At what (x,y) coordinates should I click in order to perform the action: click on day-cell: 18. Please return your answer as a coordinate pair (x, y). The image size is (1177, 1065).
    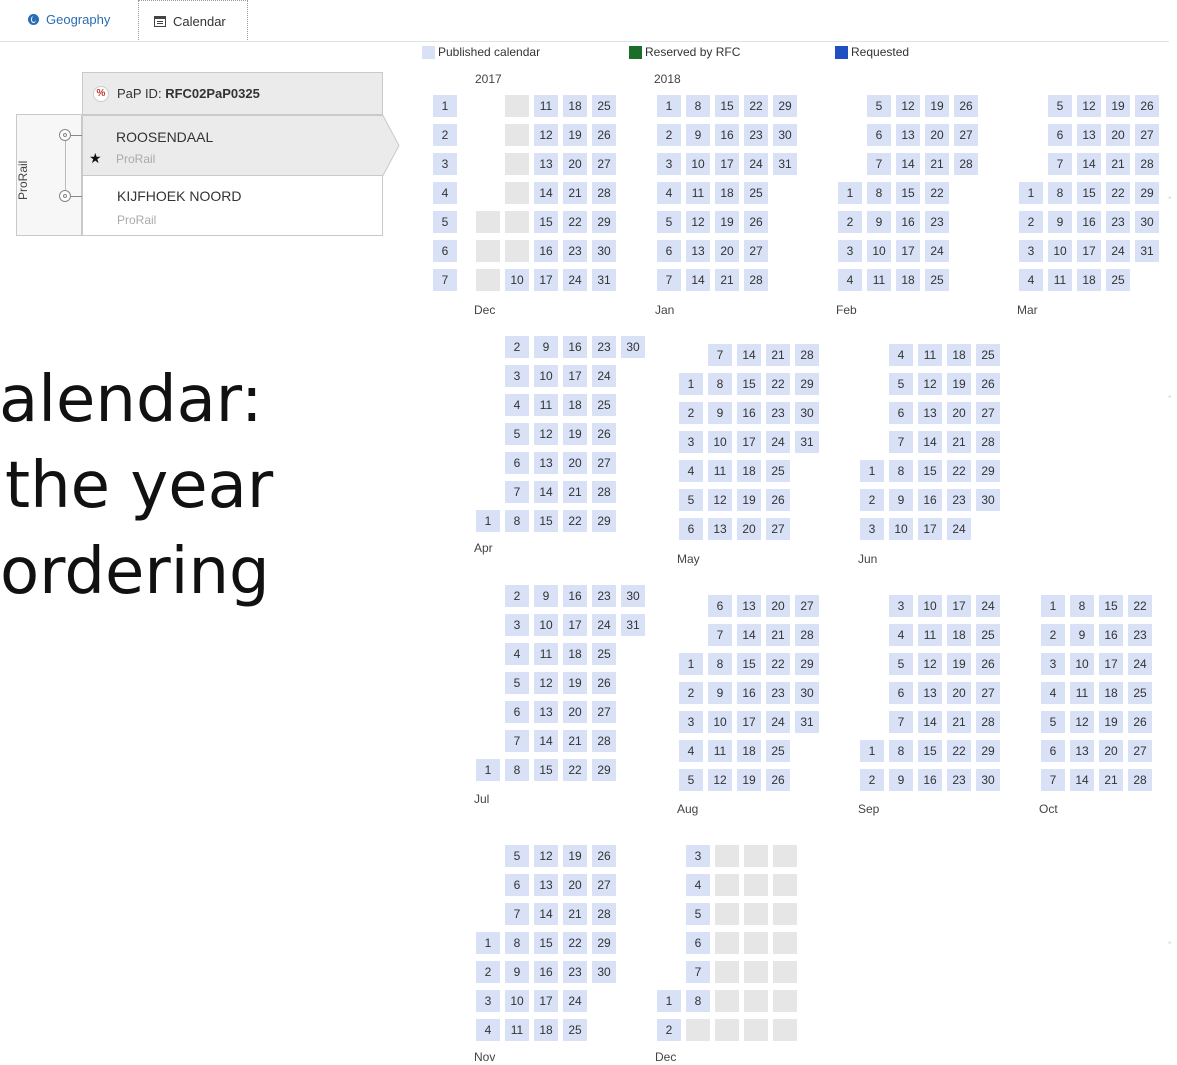
    Looking at the image, I should click on (1111, 693).